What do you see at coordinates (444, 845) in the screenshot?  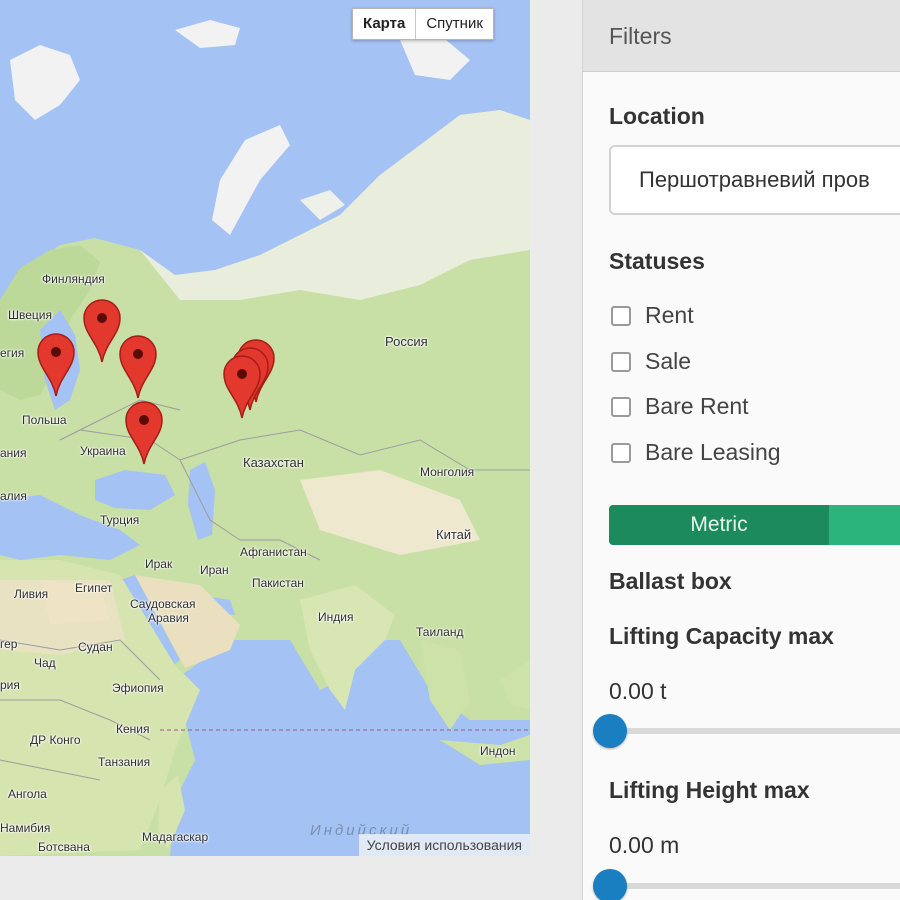 I see `map-terms-link: Условия использования` at bounding box center [444, 845].